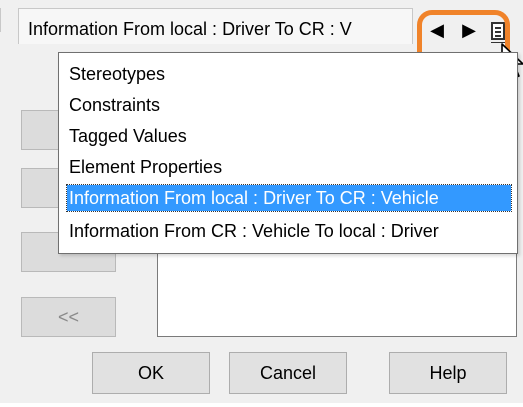  I want to click on help-button: Help, so click(448, 373).